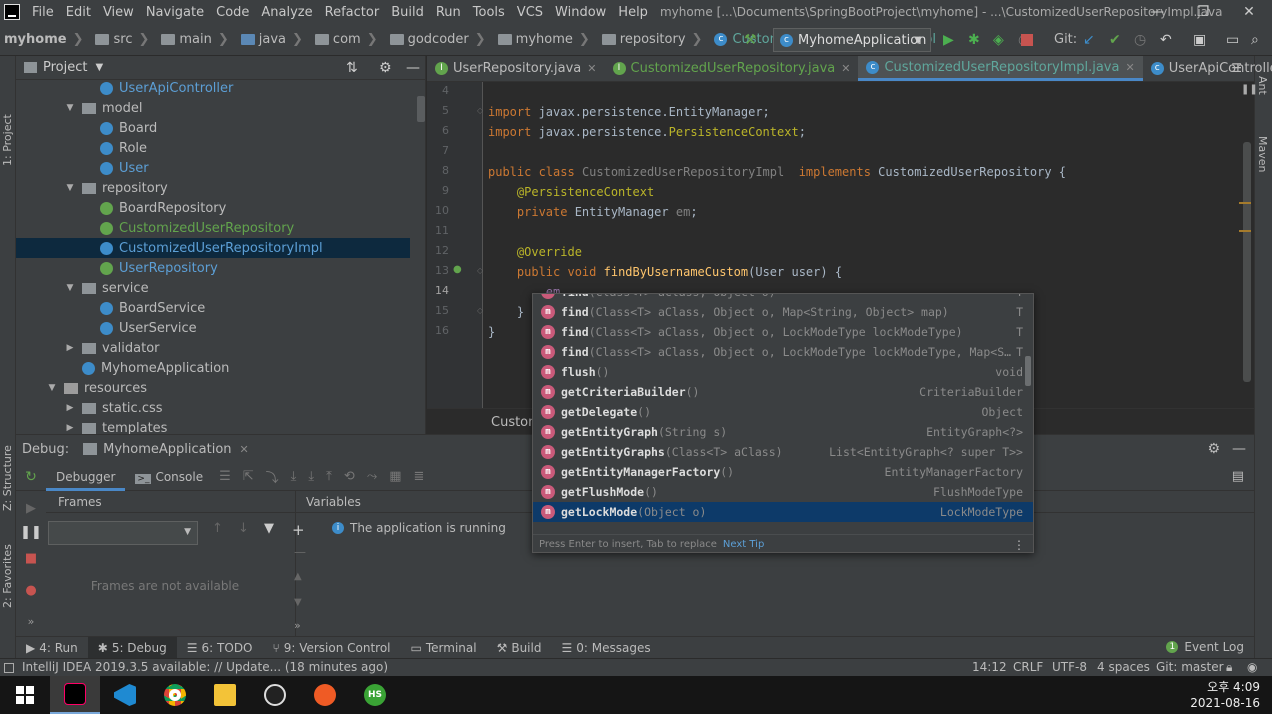 This screenshot has height=714, width=1272. I want to click on taskbar-chrome, so click(175, 695).